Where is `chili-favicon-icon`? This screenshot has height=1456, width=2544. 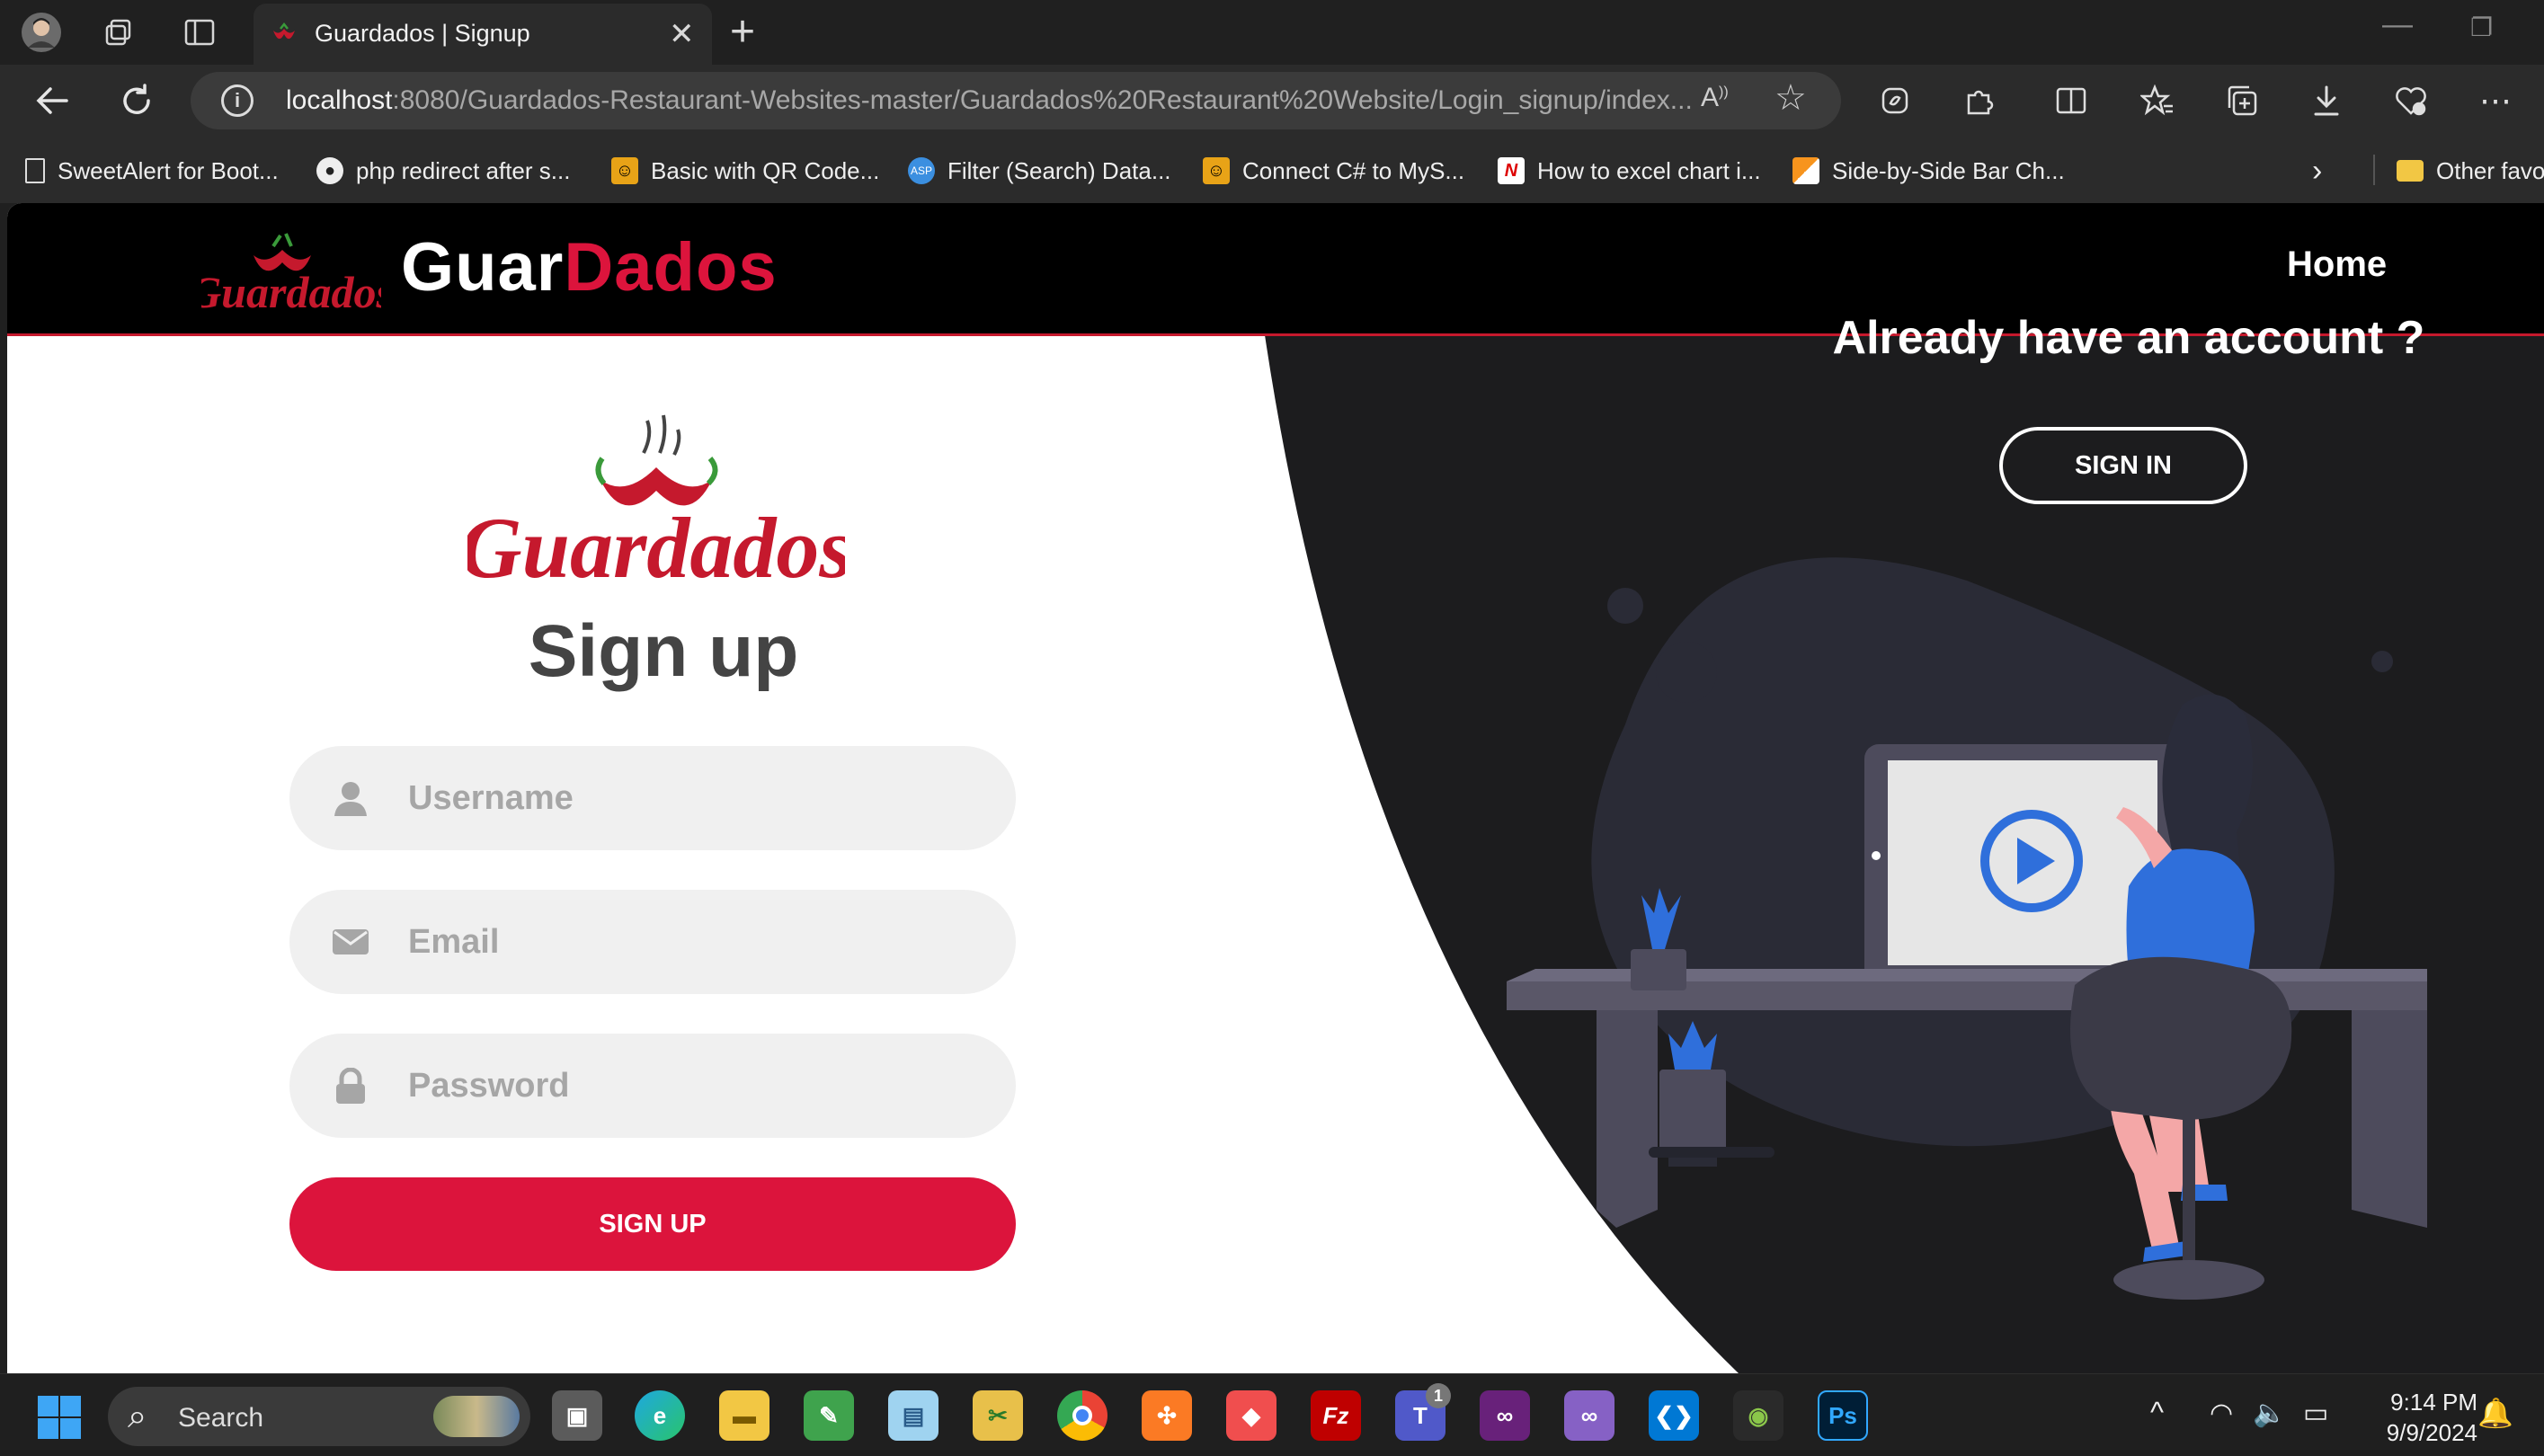 chili-favicon-icon is located at coordinates (284, 31).